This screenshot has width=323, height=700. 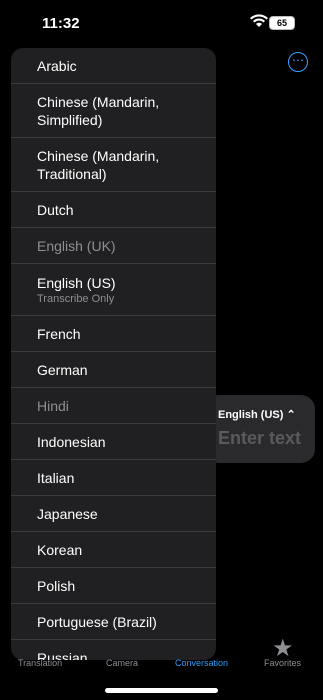 I want to click on language-item-english-us: English (US) Transcribe Only, so click(x=113, y=290).